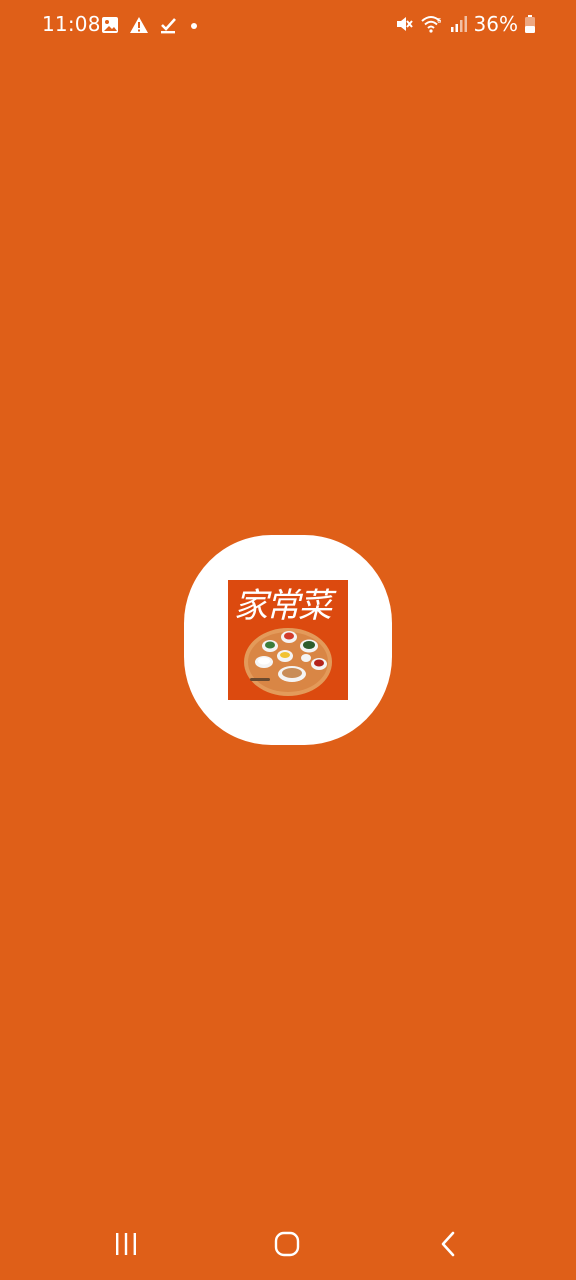  I want to click on splash-logo-container: 家常菜, so click(288, 640).